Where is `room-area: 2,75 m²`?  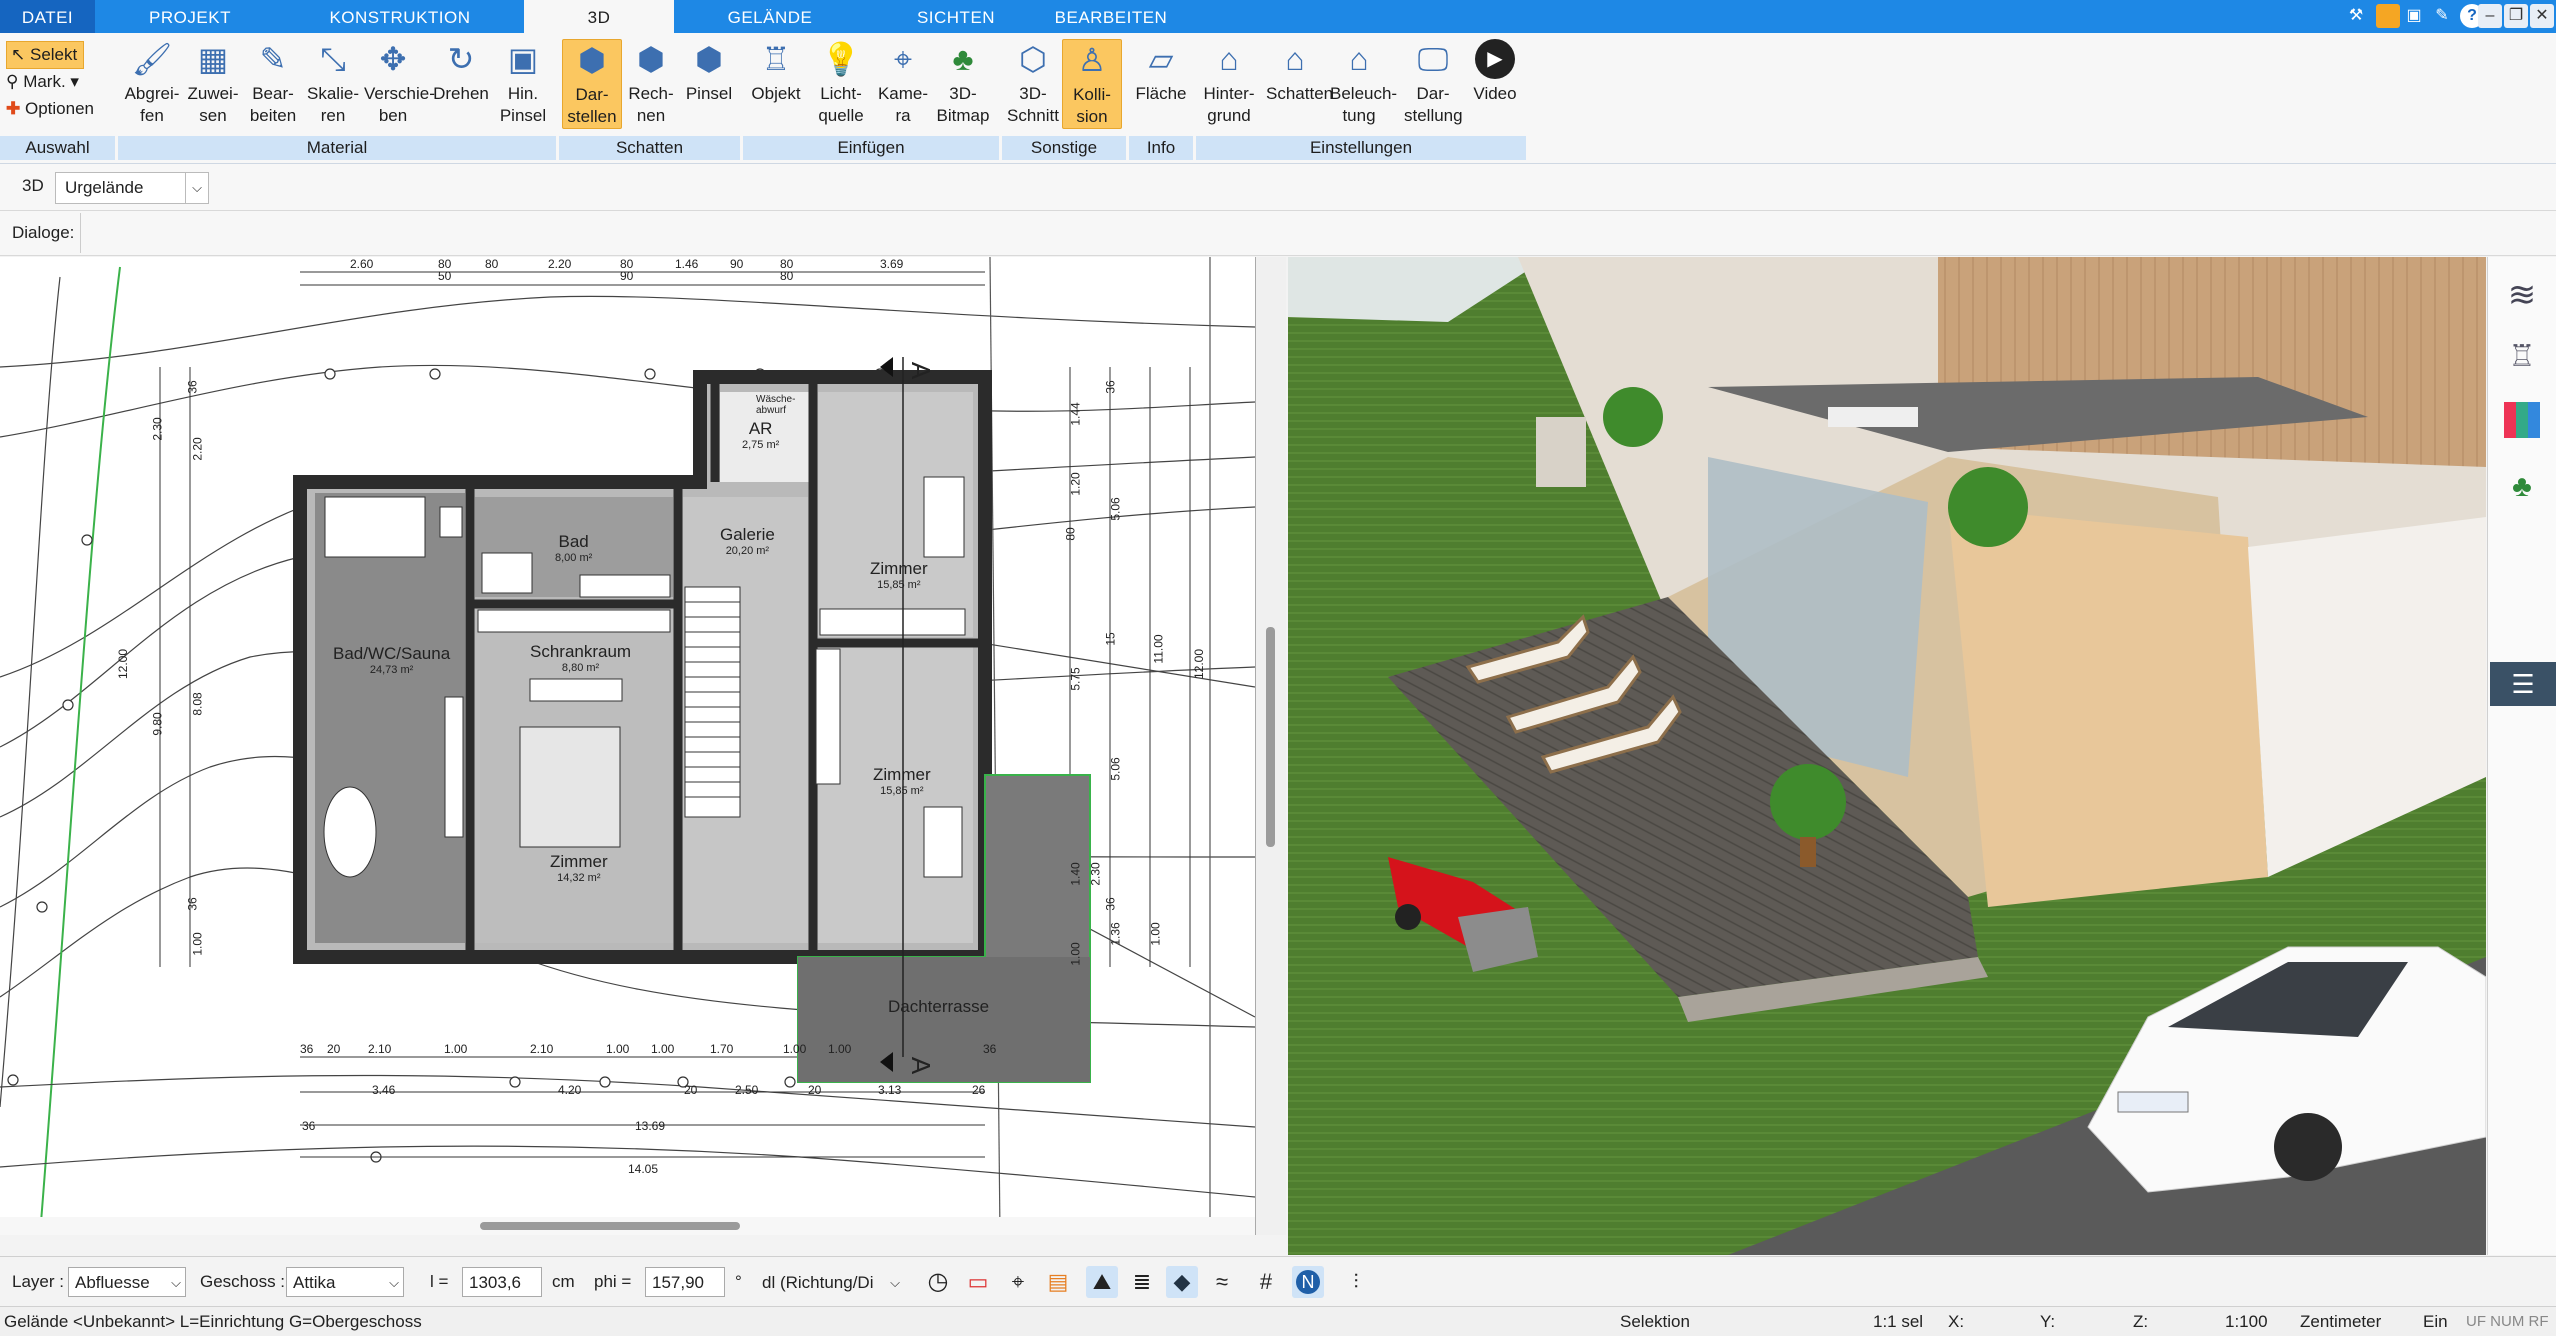
room-area: 2,75 m² is located at coordinates (761, 445).